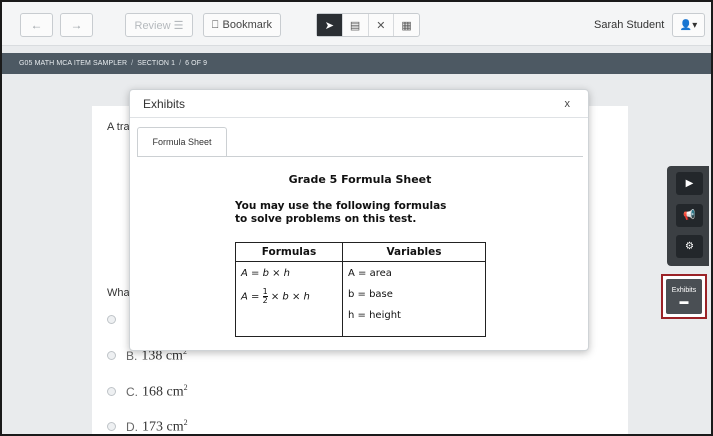 The image size is (713, 436). Describe the element at coordinates (118, 293) in the screenshot. I see `item-question: Wha` at that location.